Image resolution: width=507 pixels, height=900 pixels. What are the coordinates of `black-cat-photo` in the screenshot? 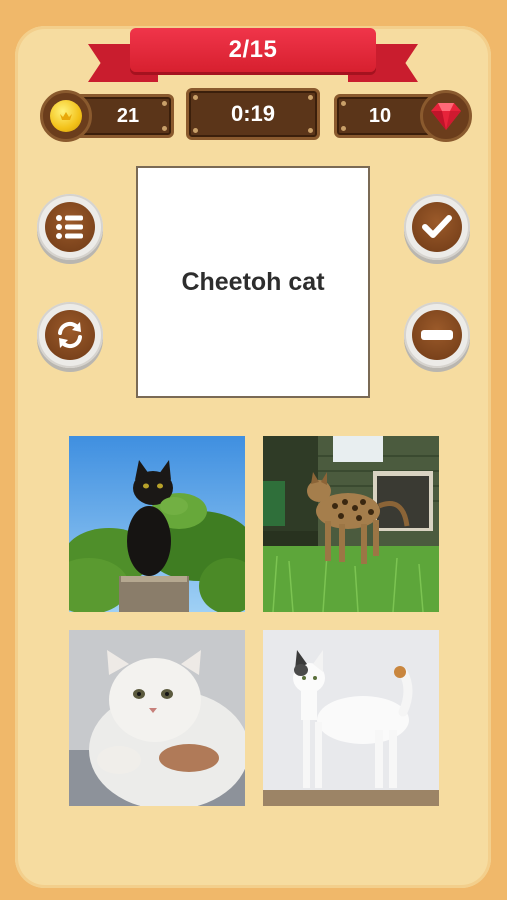 It's located at (157, 524).